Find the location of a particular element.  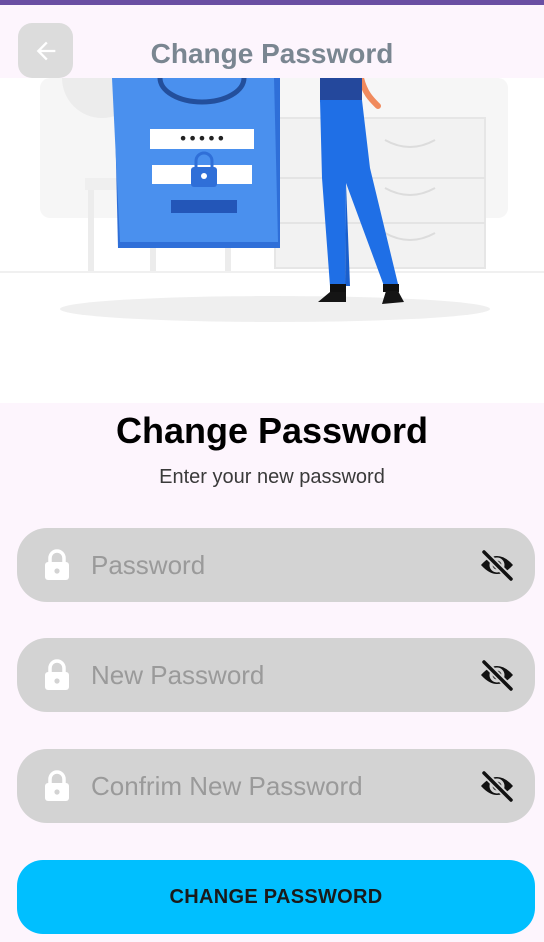

new-password-field is located at coordinates (276, 675).